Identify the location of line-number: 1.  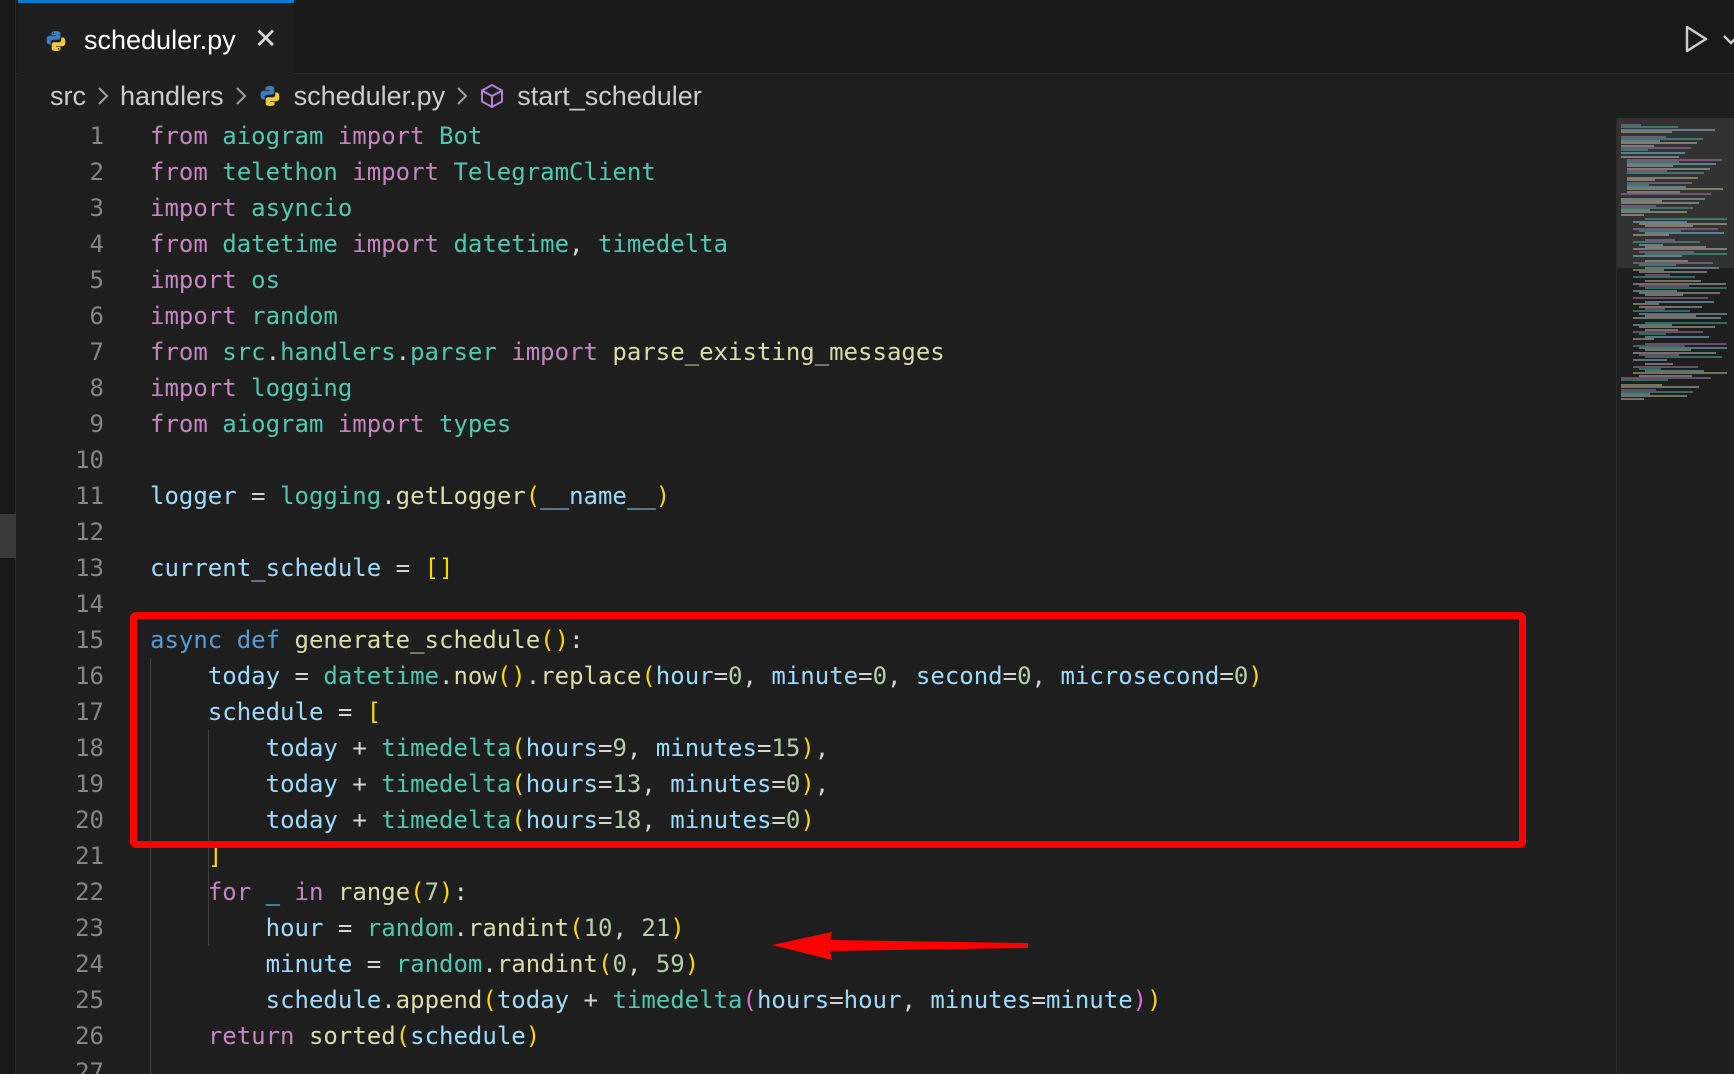
(96, 136).